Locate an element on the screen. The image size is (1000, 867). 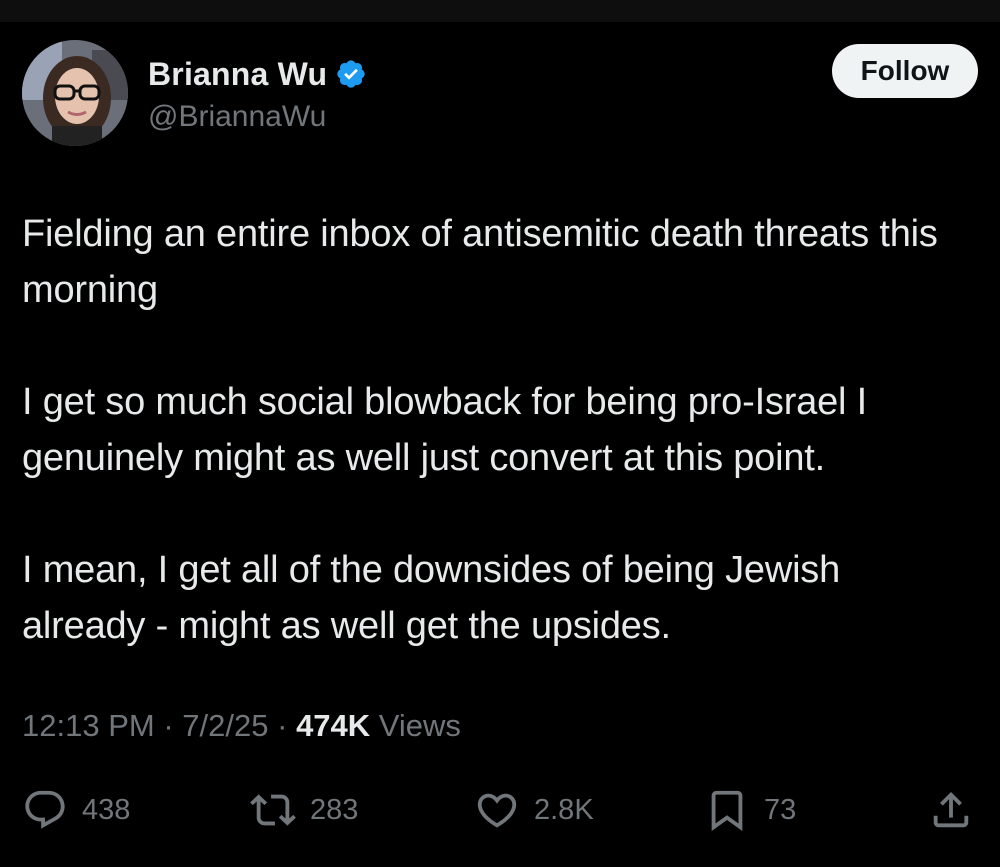
author-block: Brianna Wu @BriannaWu is located at coordinates (257, 94).